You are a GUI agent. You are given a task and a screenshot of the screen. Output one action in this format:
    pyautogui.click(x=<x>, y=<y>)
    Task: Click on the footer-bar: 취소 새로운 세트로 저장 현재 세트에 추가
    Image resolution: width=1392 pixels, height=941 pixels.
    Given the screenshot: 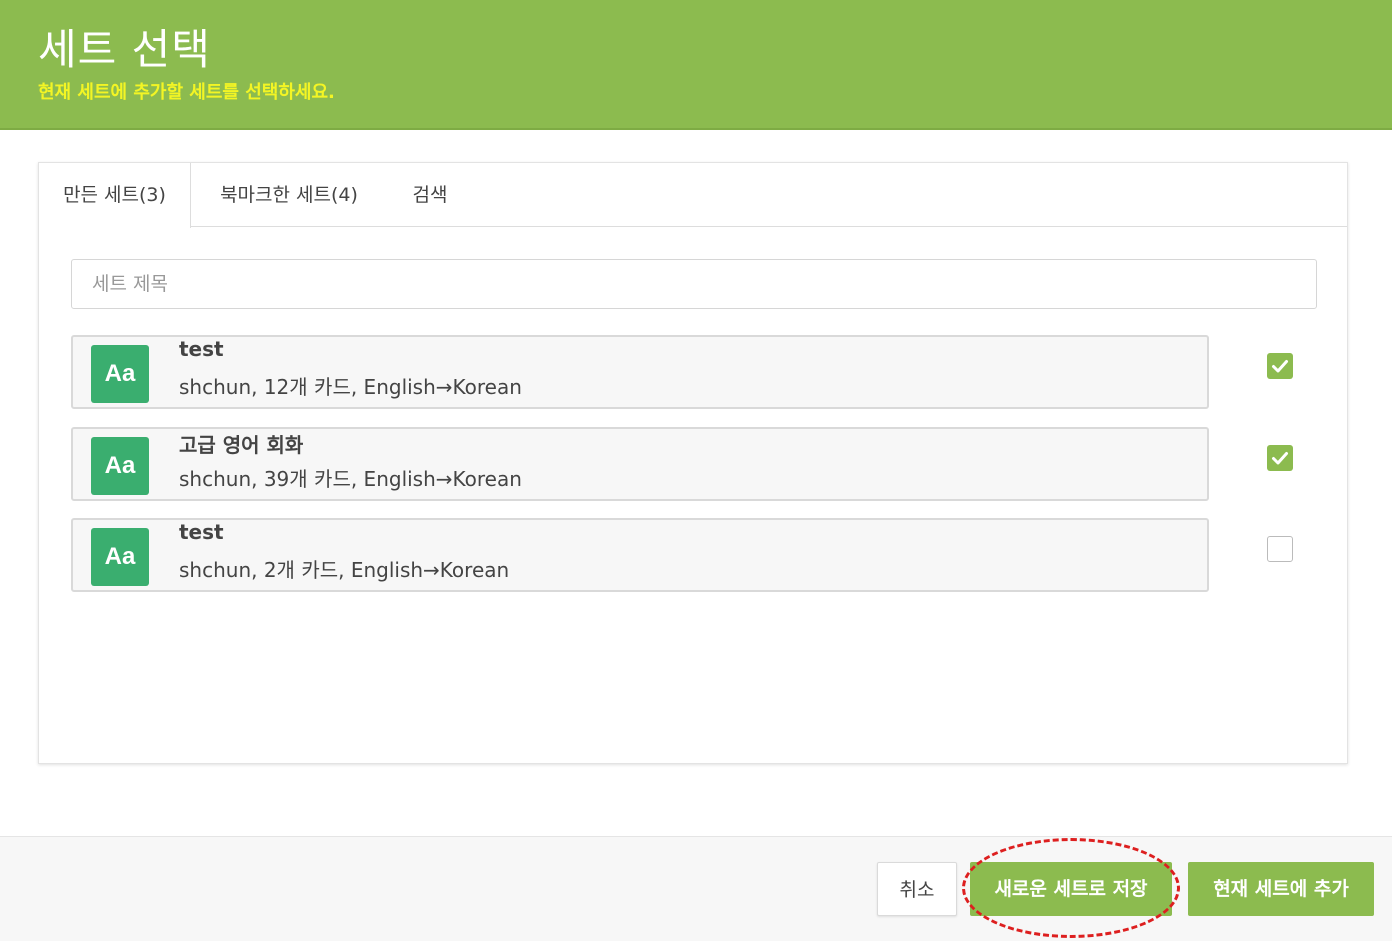 What is the action you would take?
    pyautogui.click(x=696, y=888)
    